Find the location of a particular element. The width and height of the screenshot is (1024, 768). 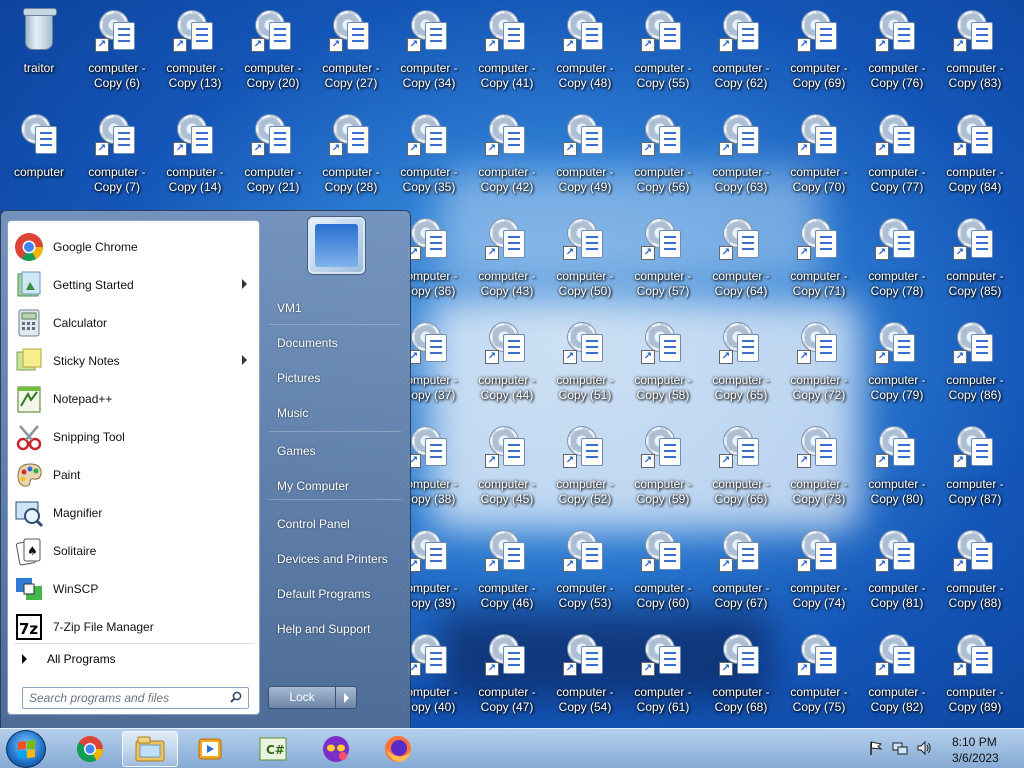

start-item-snipping-tool: Snipping Tool is located at coordinates (134, 437).